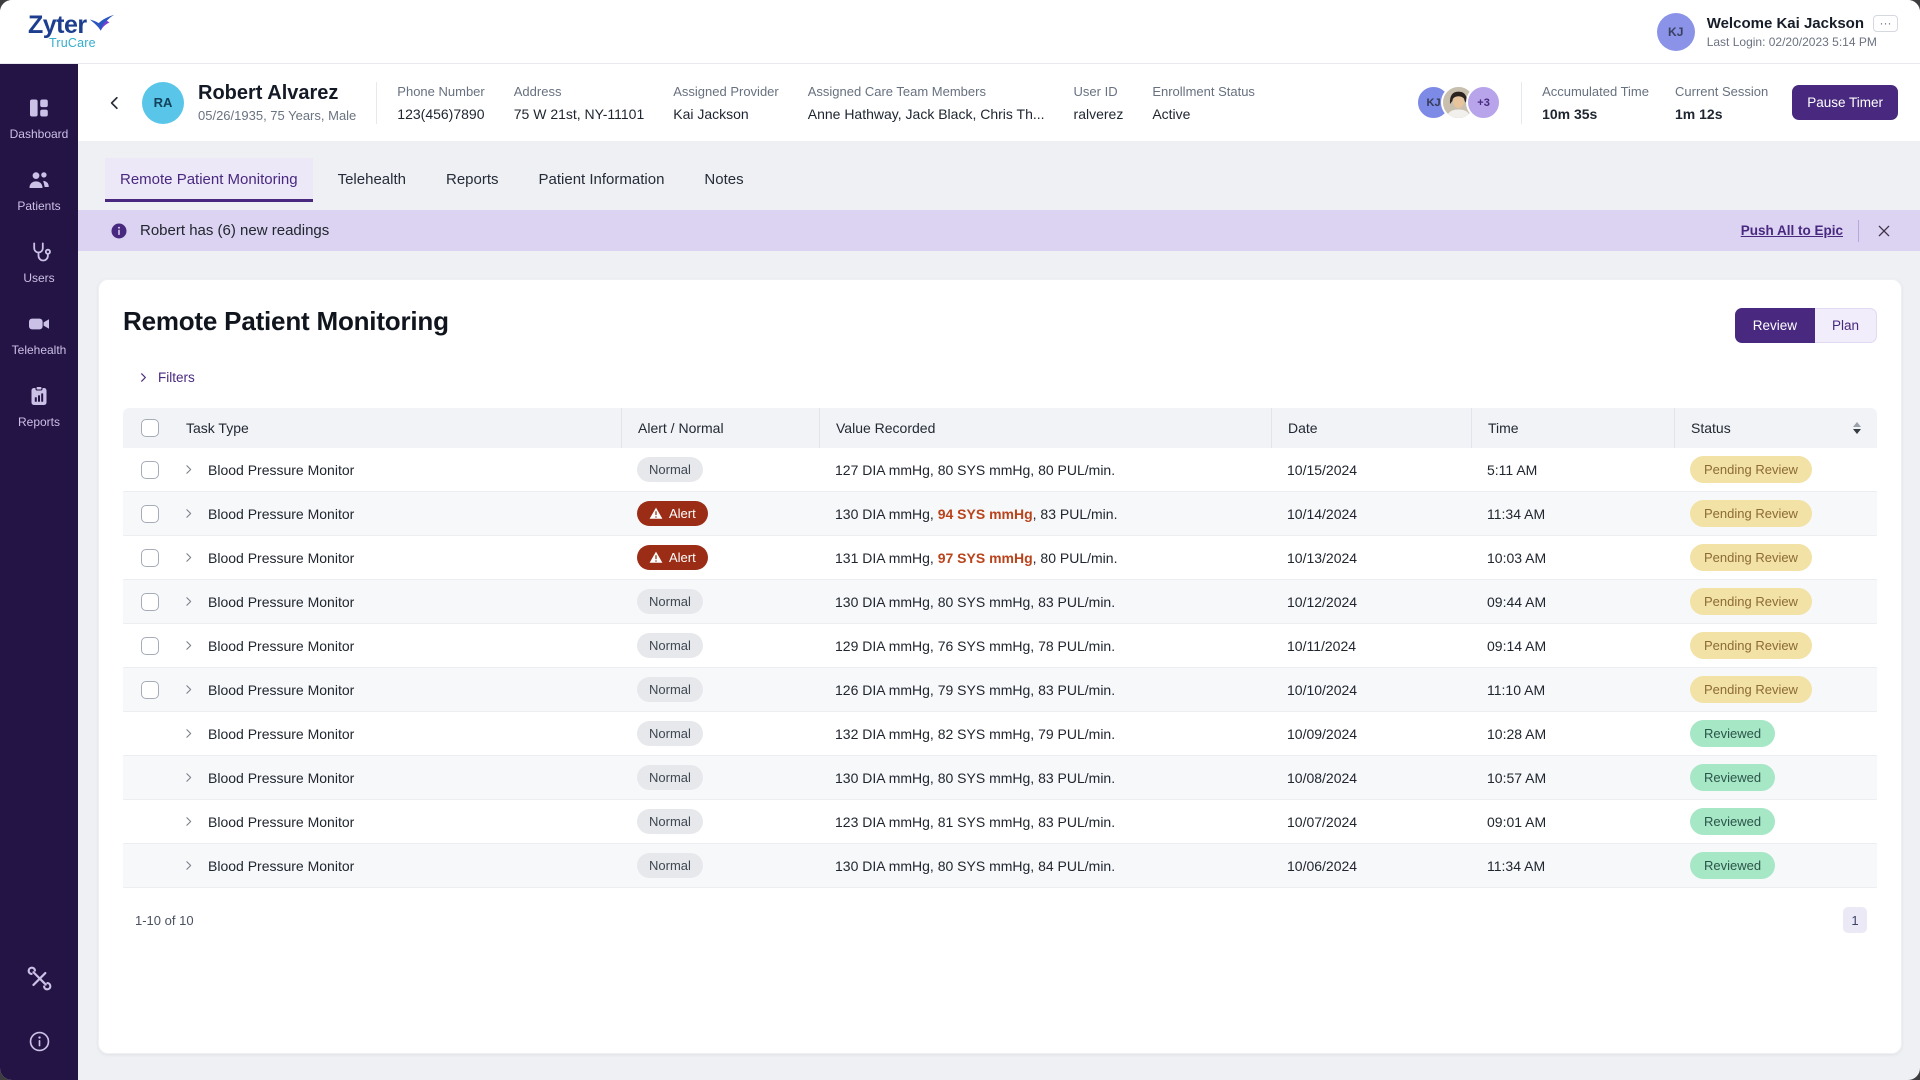  Describe the element at coordinates (1007, 377) in the screenshot. I see `filters-toggle: Filters` at that location.